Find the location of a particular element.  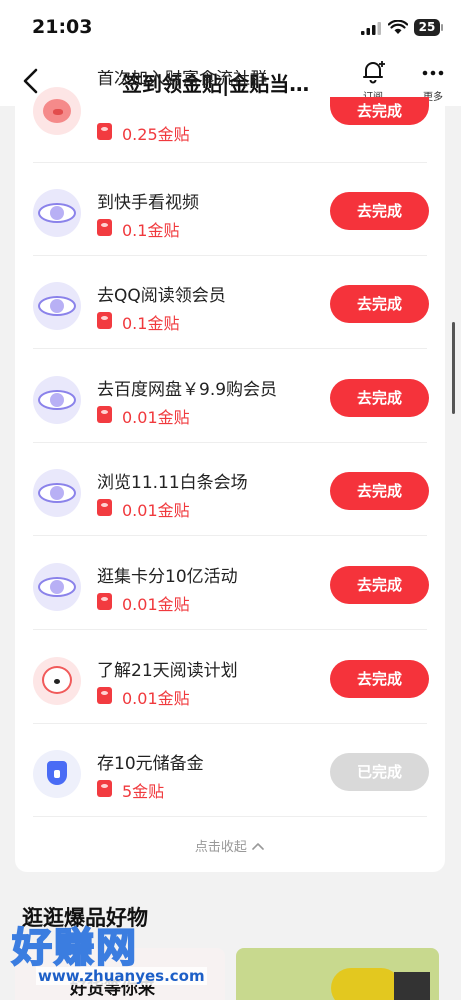

product-image is located at coordinates (366, 984).